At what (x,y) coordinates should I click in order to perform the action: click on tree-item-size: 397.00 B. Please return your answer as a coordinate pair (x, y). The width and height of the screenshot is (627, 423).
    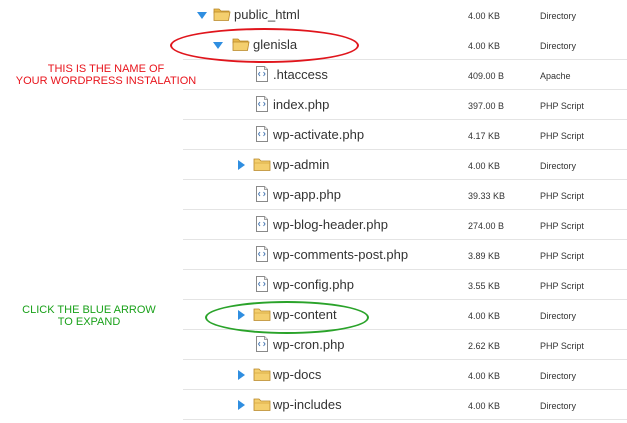
    Looking at the image, I should click on (486, 106).